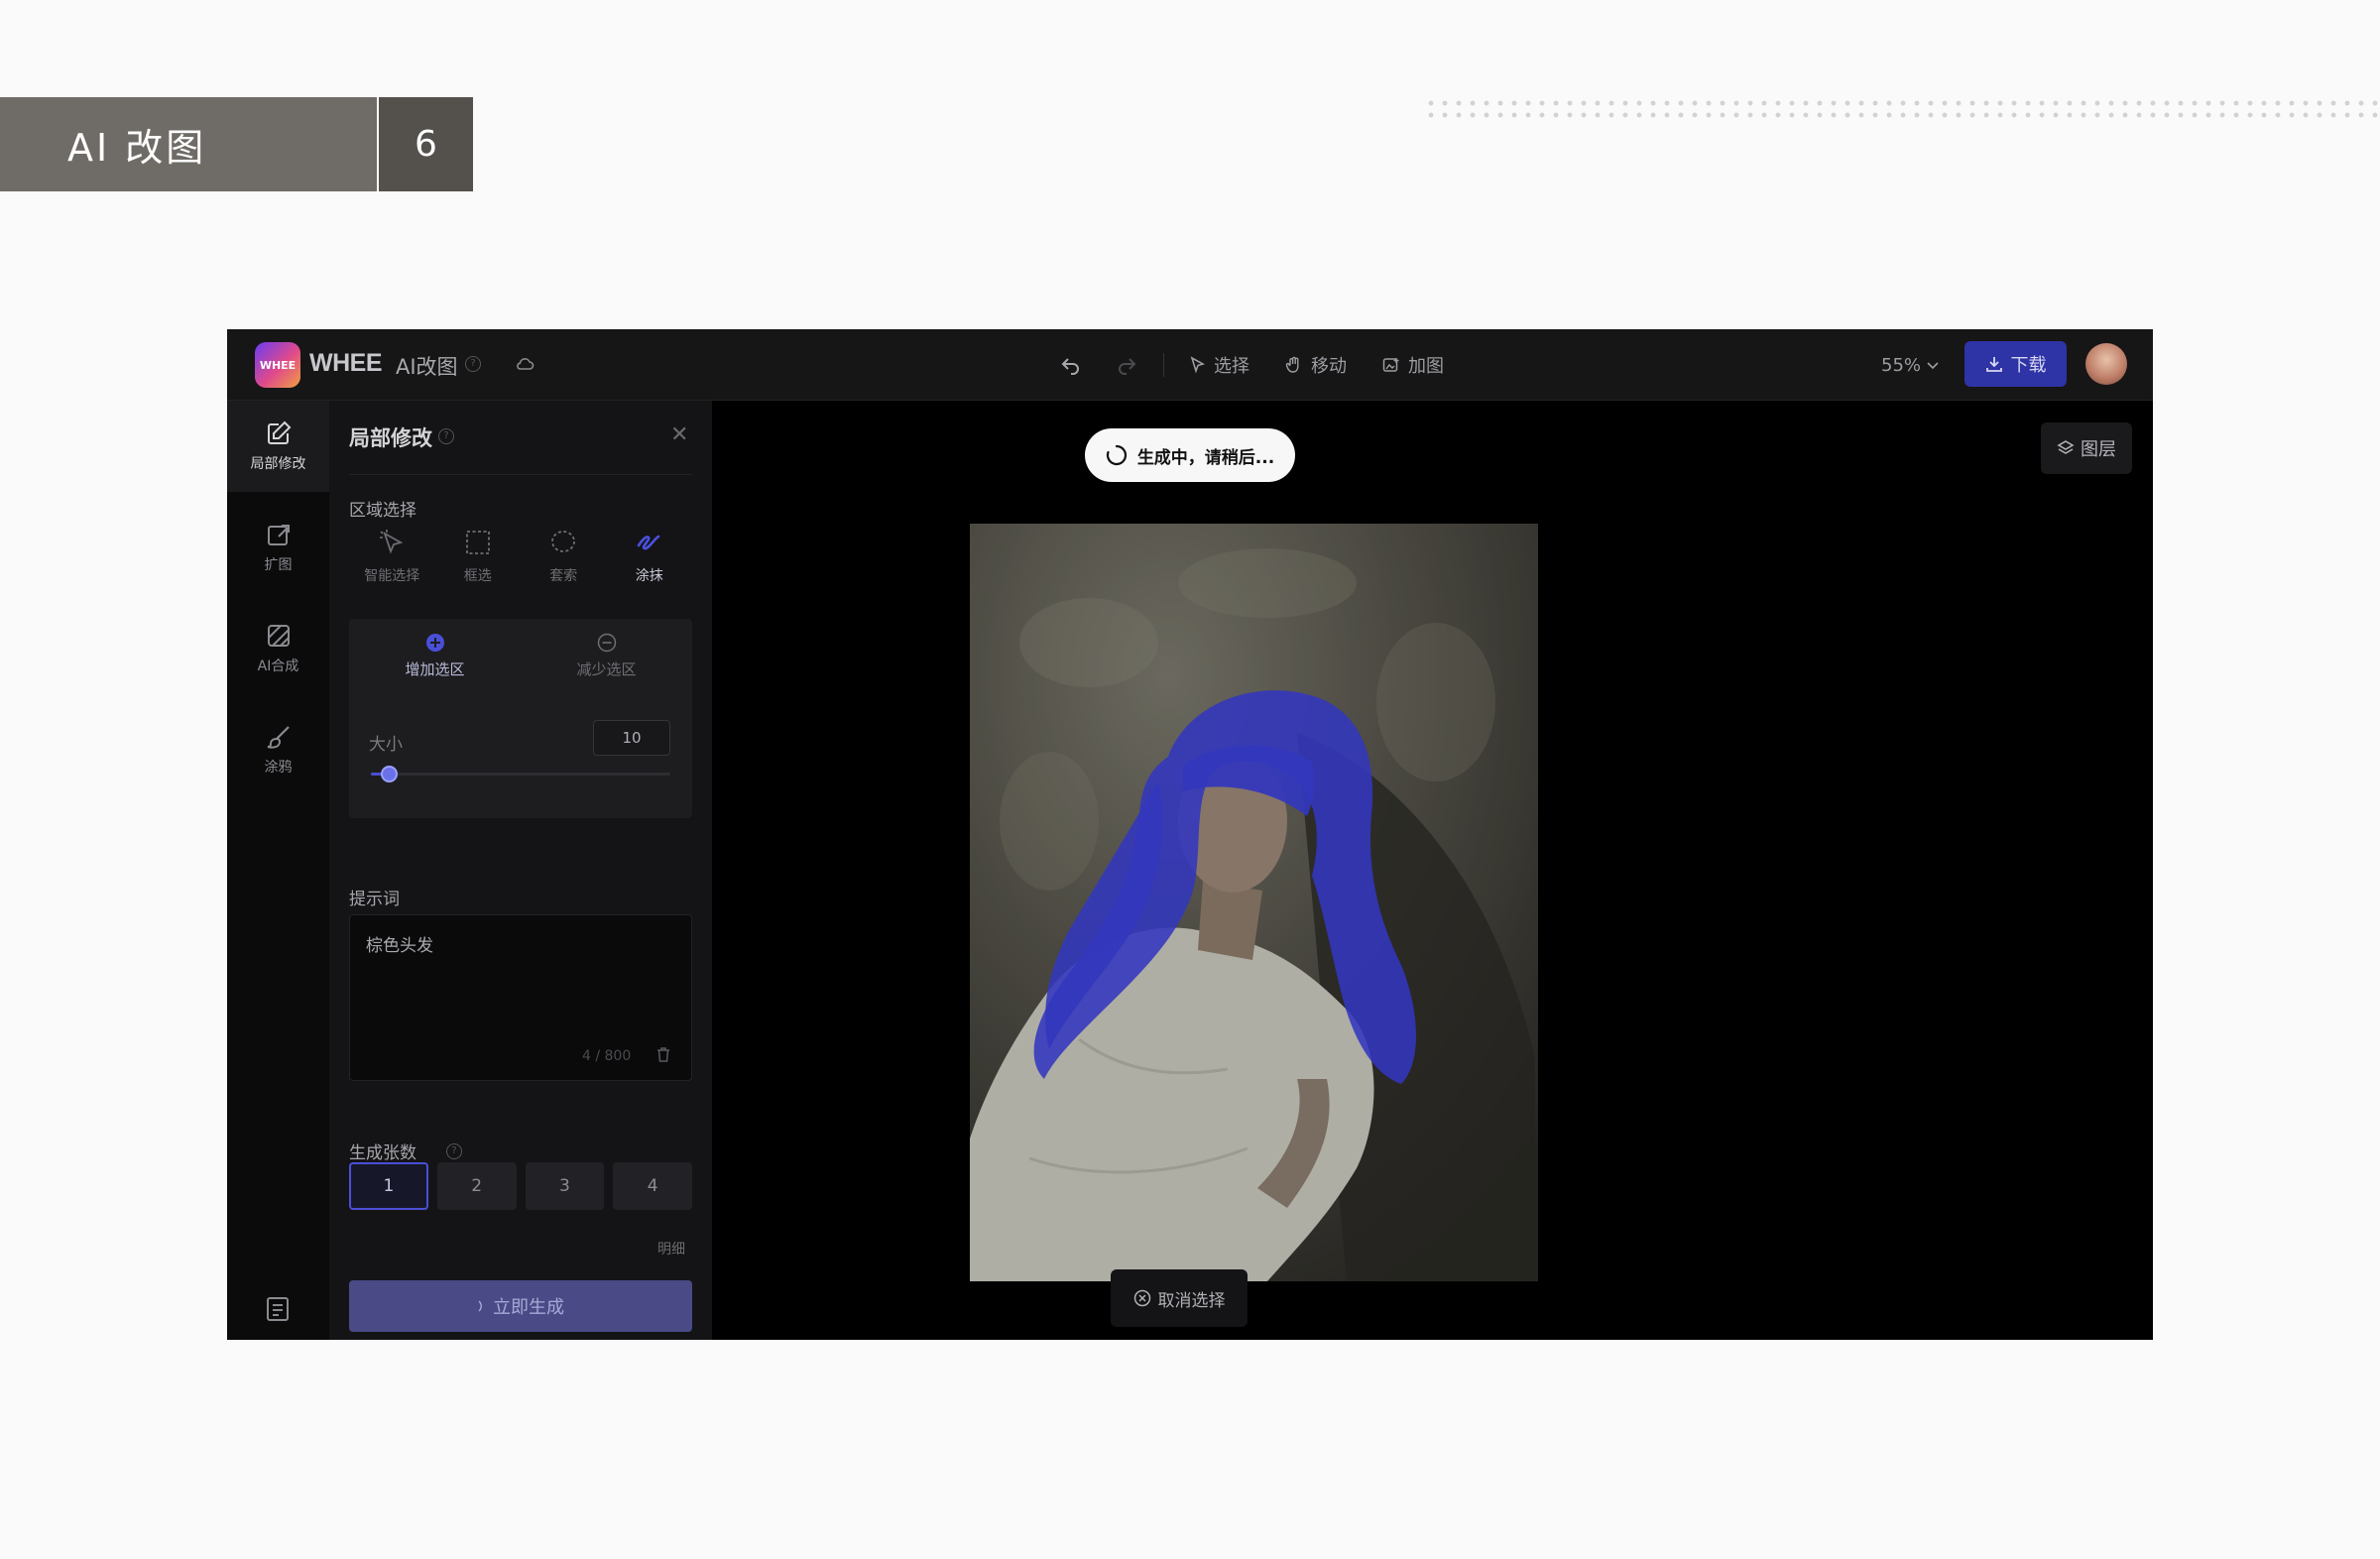  What do you see at coordinates (565, 1186) in the screenshot?
I see `count-option: 3` at bounding box center [565, 1186].